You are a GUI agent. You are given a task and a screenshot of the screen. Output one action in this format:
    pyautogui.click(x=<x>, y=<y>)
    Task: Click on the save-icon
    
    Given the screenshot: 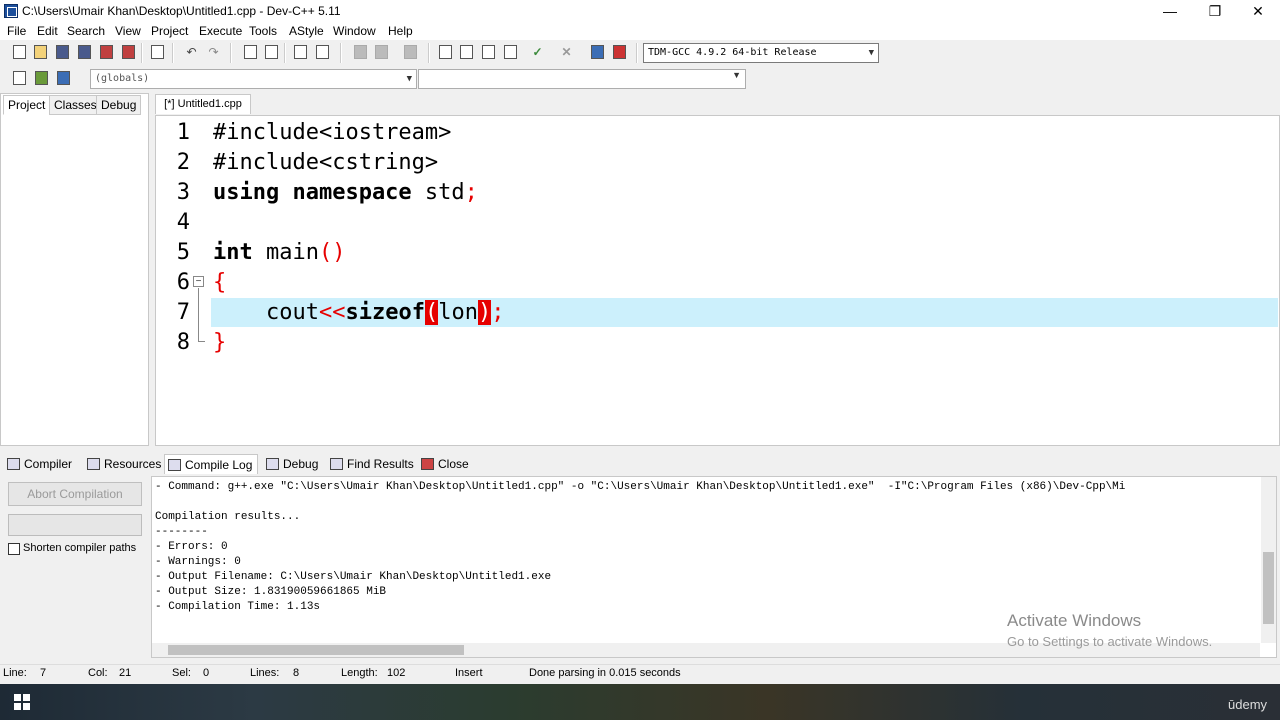 What is the action you would take?
    pyautogui.click(x=62, y=52)
    